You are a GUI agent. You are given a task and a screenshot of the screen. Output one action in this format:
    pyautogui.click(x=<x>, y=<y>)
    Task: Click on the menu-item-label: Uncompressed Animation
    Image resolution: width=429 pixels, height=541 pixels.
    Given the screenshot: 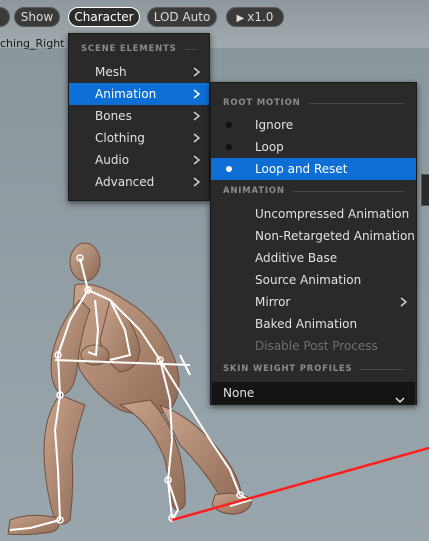 What is the action you would take?
    pyautogui.click(x=332, y=214)
    